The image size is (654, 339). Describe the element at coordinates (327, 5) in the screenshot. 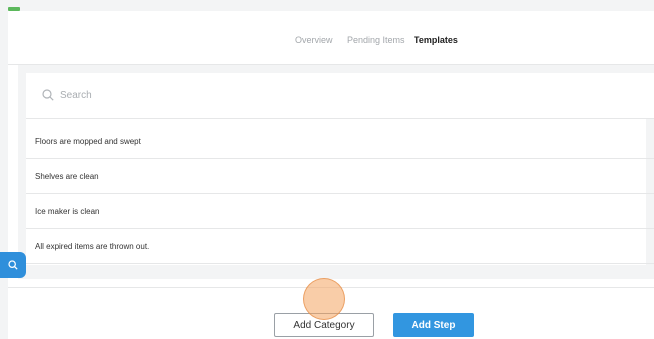

I see `top-strip` at that location.